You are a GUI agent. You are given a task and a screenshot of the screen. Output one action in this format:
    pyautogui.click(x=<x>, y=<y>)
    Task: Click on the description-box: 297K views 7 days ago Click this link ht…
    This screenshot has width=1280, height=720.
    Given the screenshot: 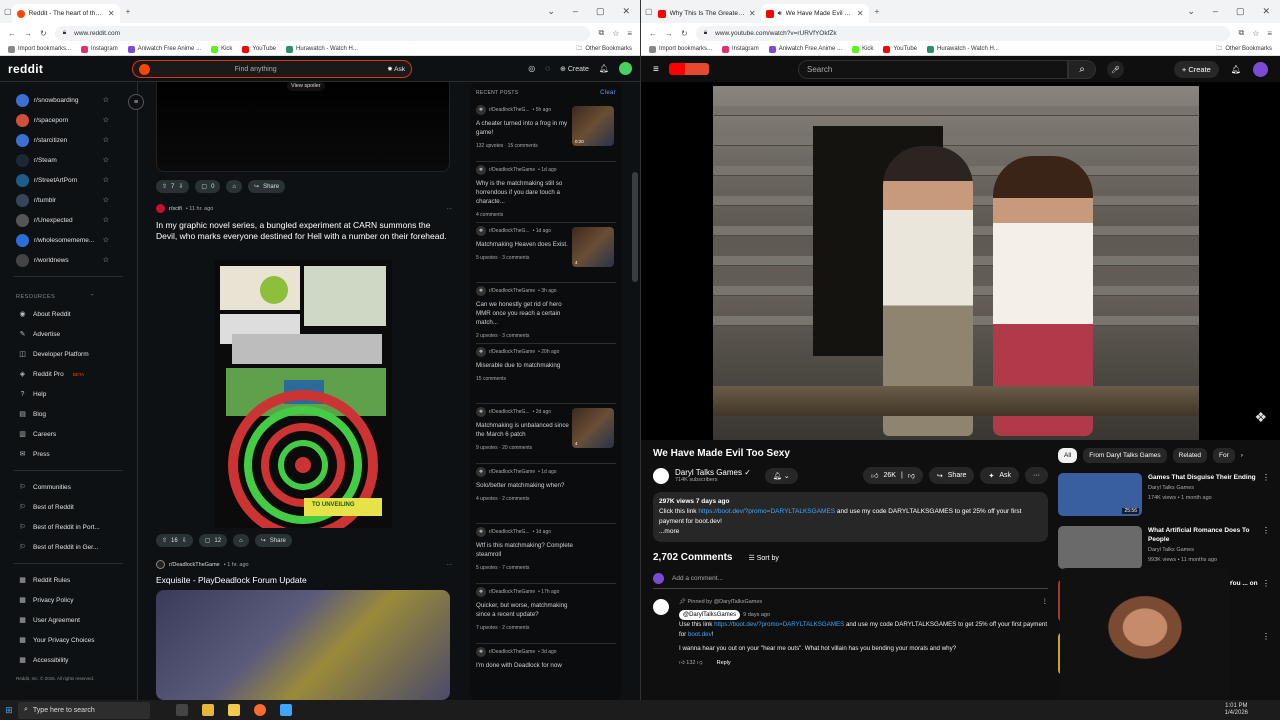 What is the action you would take?
    pyautogui.click(x=850, y=517)
    